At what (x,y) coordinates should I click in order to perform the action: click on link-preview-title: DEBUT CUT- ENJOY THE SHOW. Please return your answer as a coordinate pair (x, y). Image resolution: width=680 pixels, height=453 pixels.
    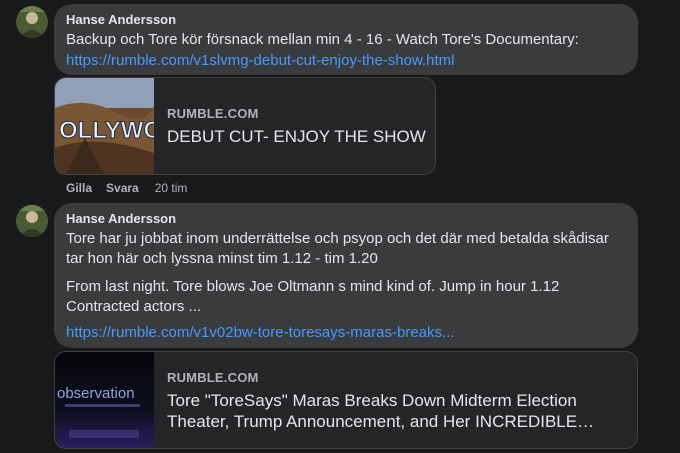
    Looking at the image, I should click on (296, 136).